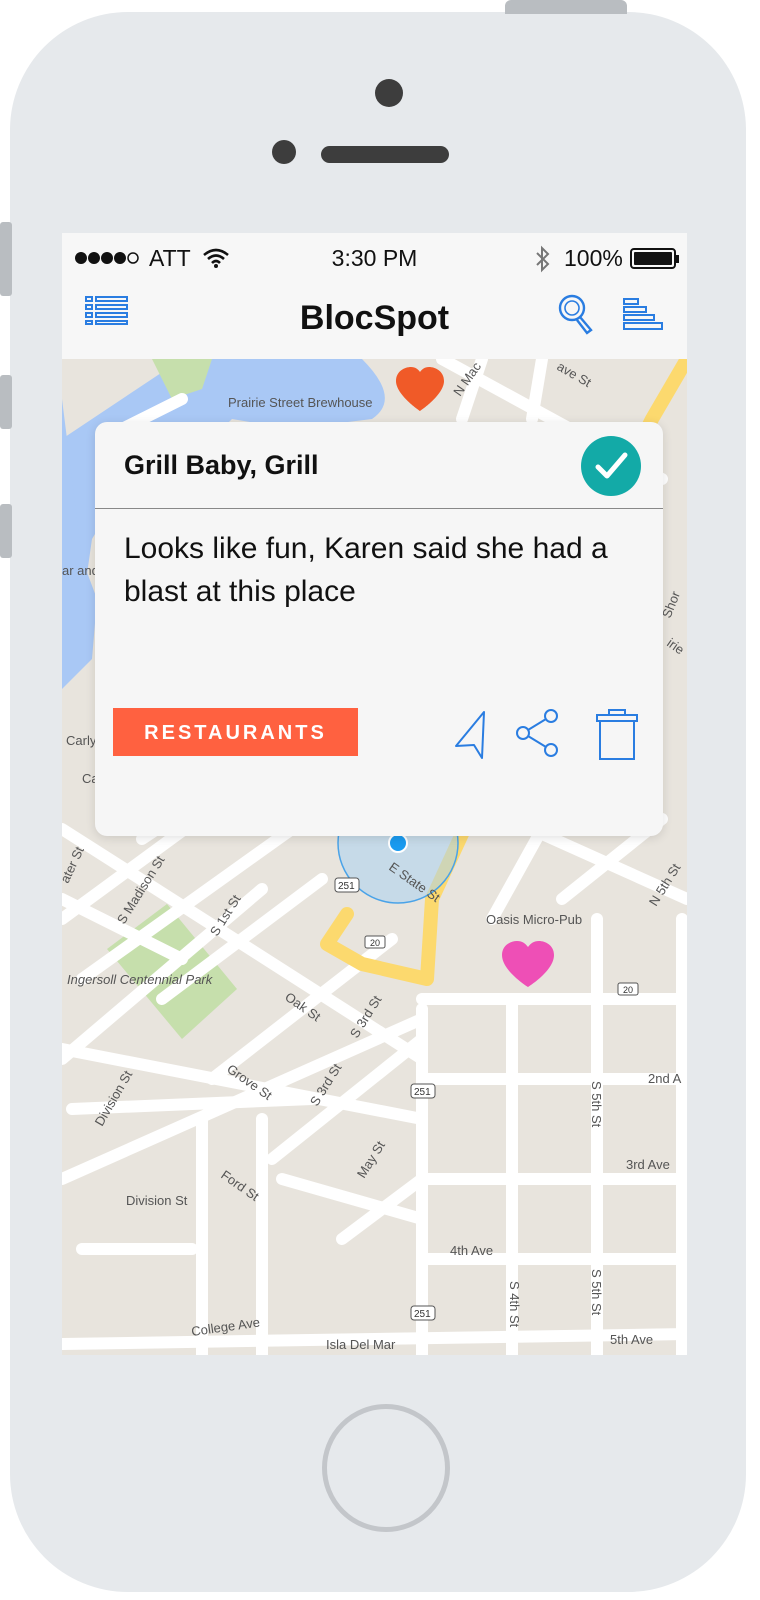 This screenshot has width=760, height=1600. Describe the element at coordinates (611, 466) in the screenshot. I see `visited-check-icon` at that location.